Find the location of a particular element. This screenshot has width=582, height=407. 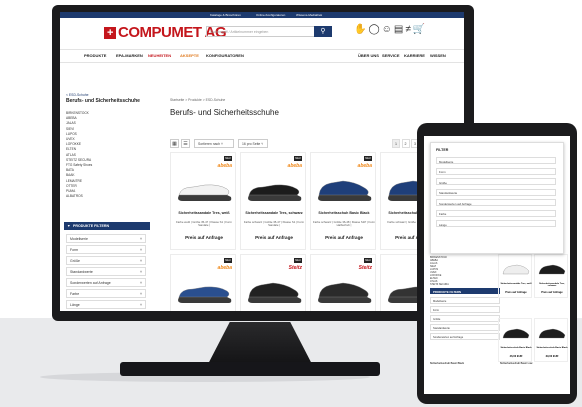

nav-epa-marken: EPA-MARKEN is located at coordinates (129, 55).